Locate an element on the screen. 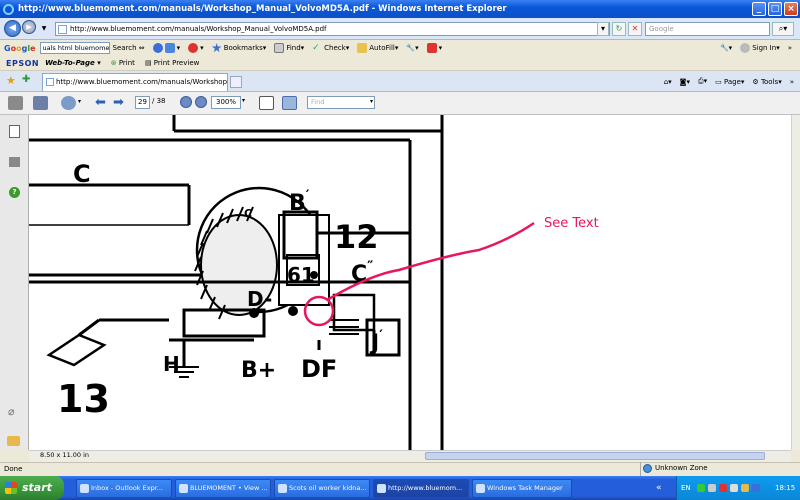 Image resolution: width=800 pixels, height=500 pixels. label-df: DF is located at coordinates (319, 369).